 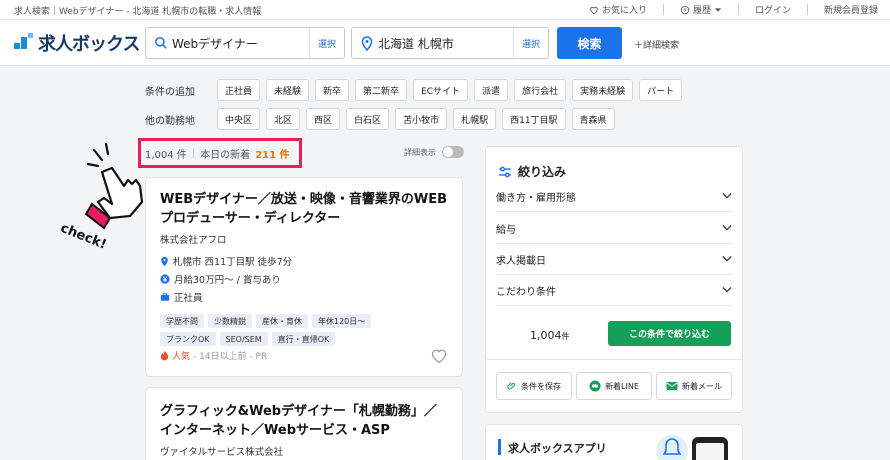 What do you see at coordinates (89, 44) in the screenshot?
I see `logo-text: 求人ボックス` at bounding box center [89, 44].